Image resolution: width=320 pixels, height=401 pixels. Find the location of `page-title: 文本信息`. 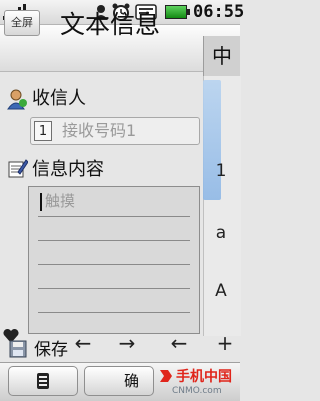

page-title: 文本信息 is located at coordinates (110, 24).